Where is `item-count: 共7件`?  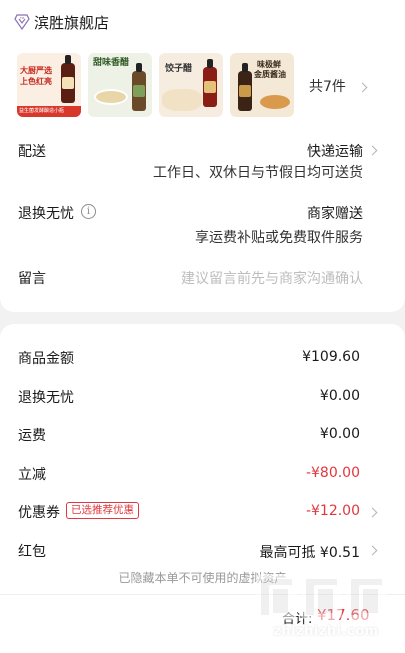 item-count: 共7件 is located at coordinates (327, 86).